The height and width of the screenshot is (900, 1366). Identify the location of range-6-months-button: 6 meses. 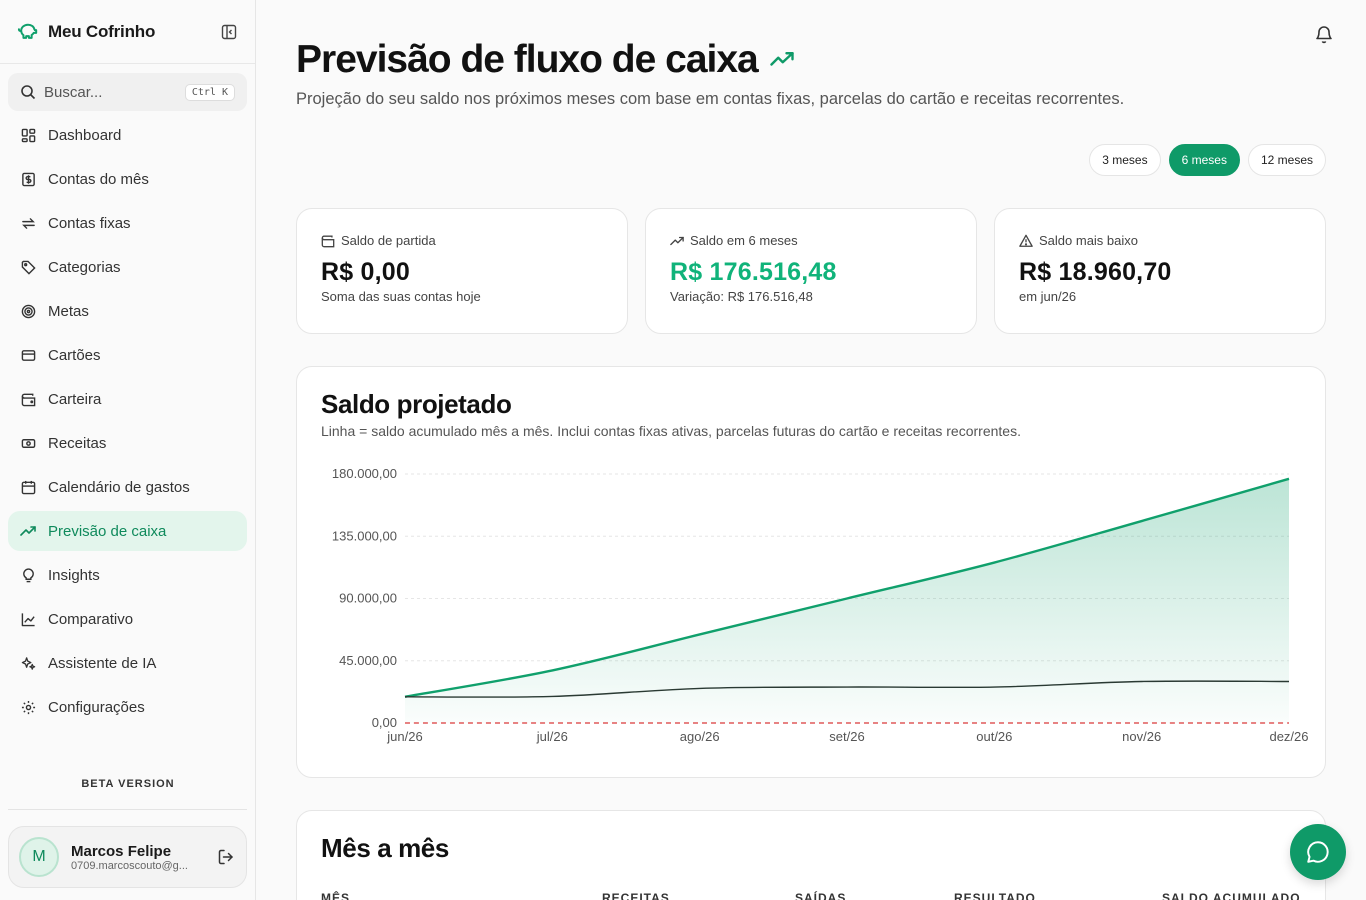
(1204, 160).